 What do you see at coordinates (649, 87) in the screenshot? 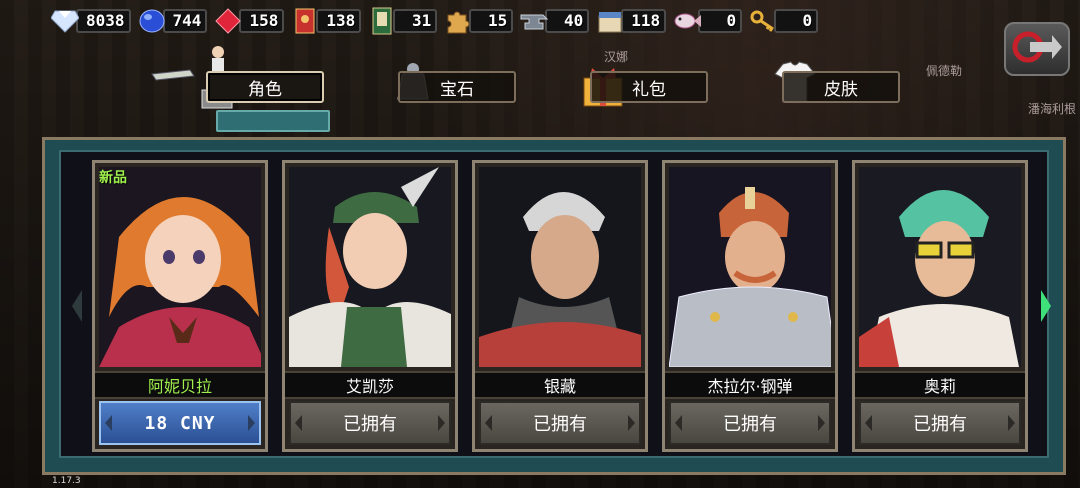
I see `tab-packs: 礼包` at bounding box center [649, 87].